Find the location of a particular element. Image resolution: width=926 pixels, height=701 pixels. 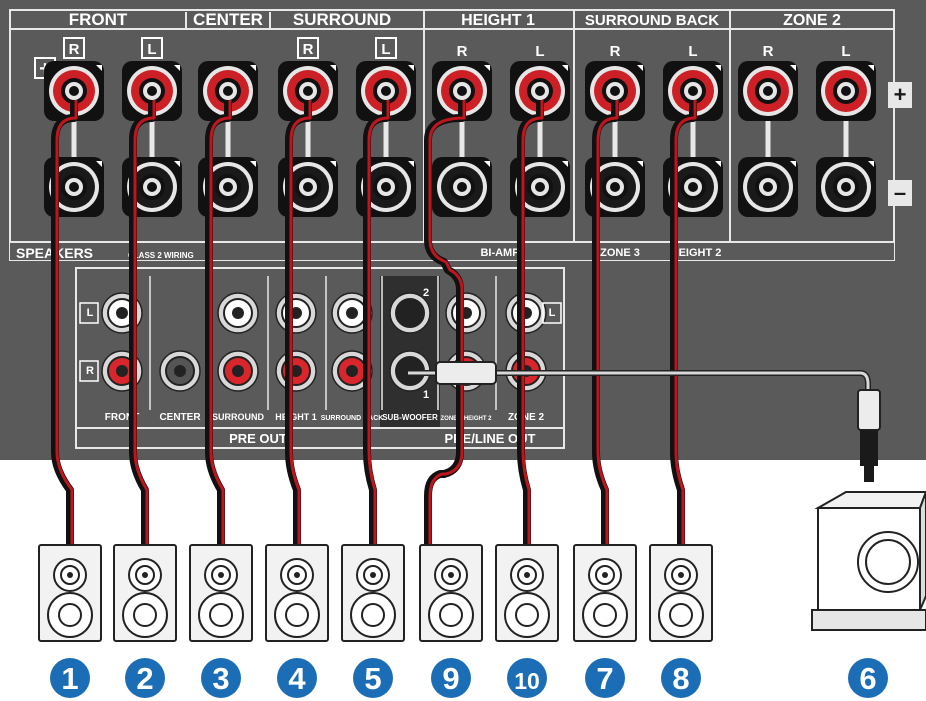

badge-speaker-9: 9 is located at coordinates (451, 678).